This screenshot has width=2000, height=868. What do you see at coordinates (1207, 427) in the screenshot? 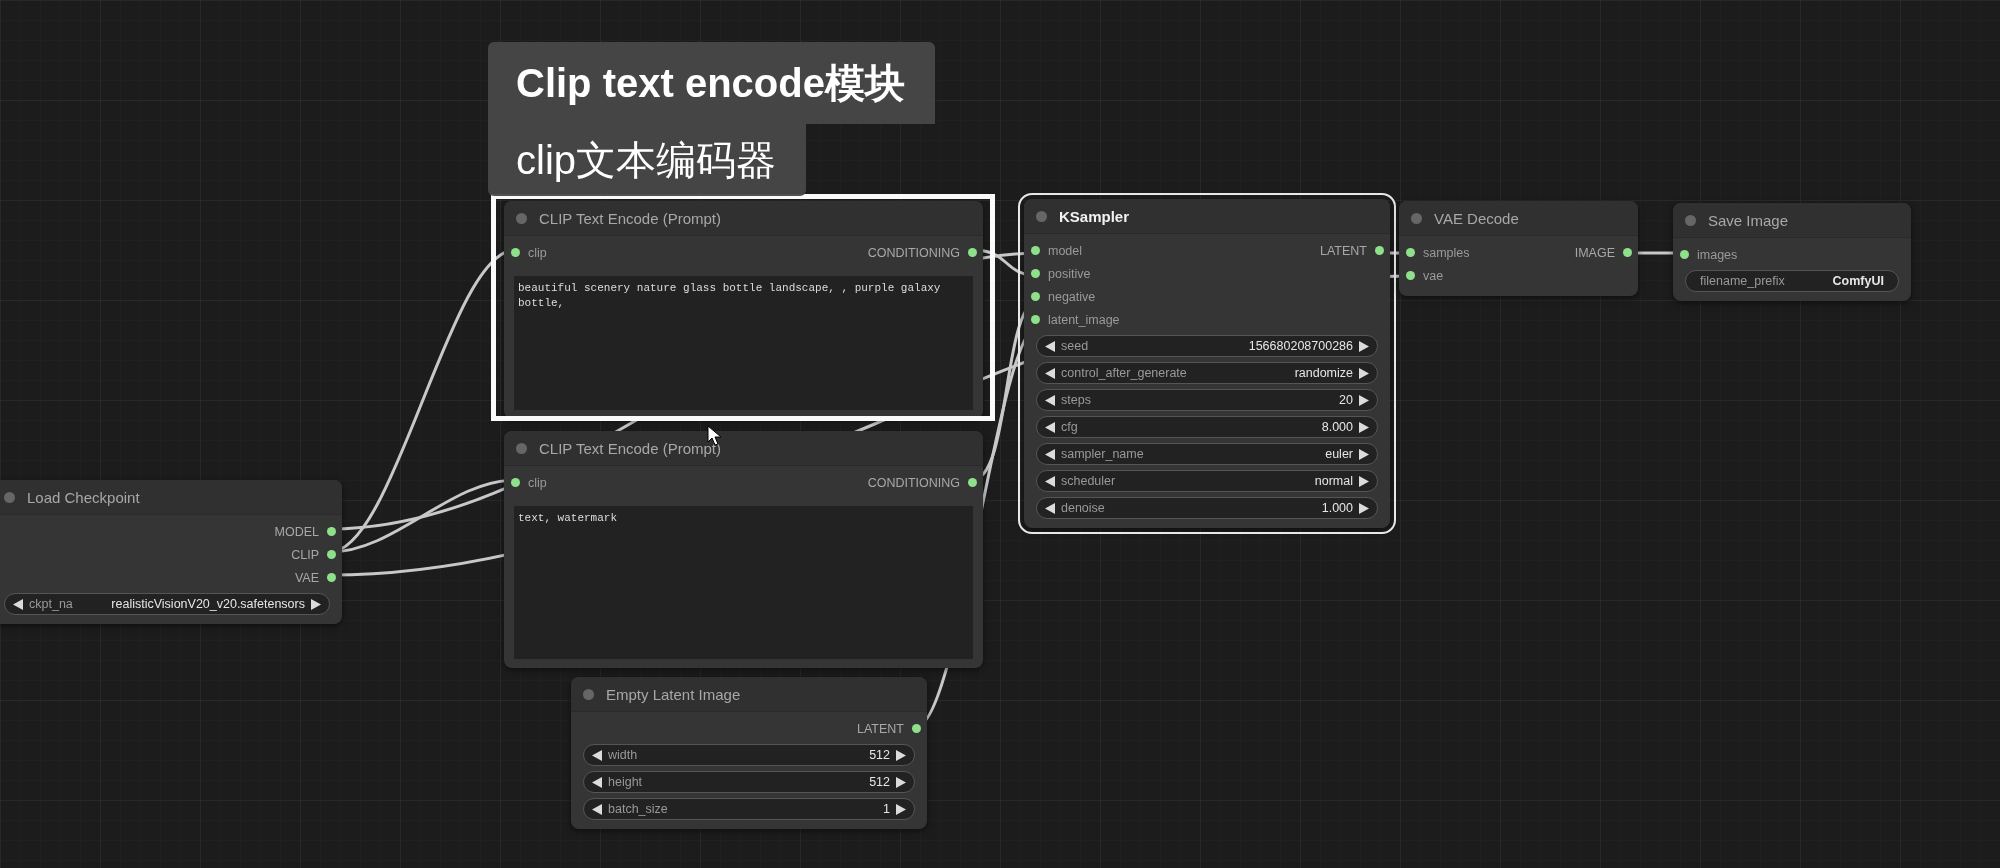
I see `widget-field: cfg 8.000` at bounding box center [1207, 427].